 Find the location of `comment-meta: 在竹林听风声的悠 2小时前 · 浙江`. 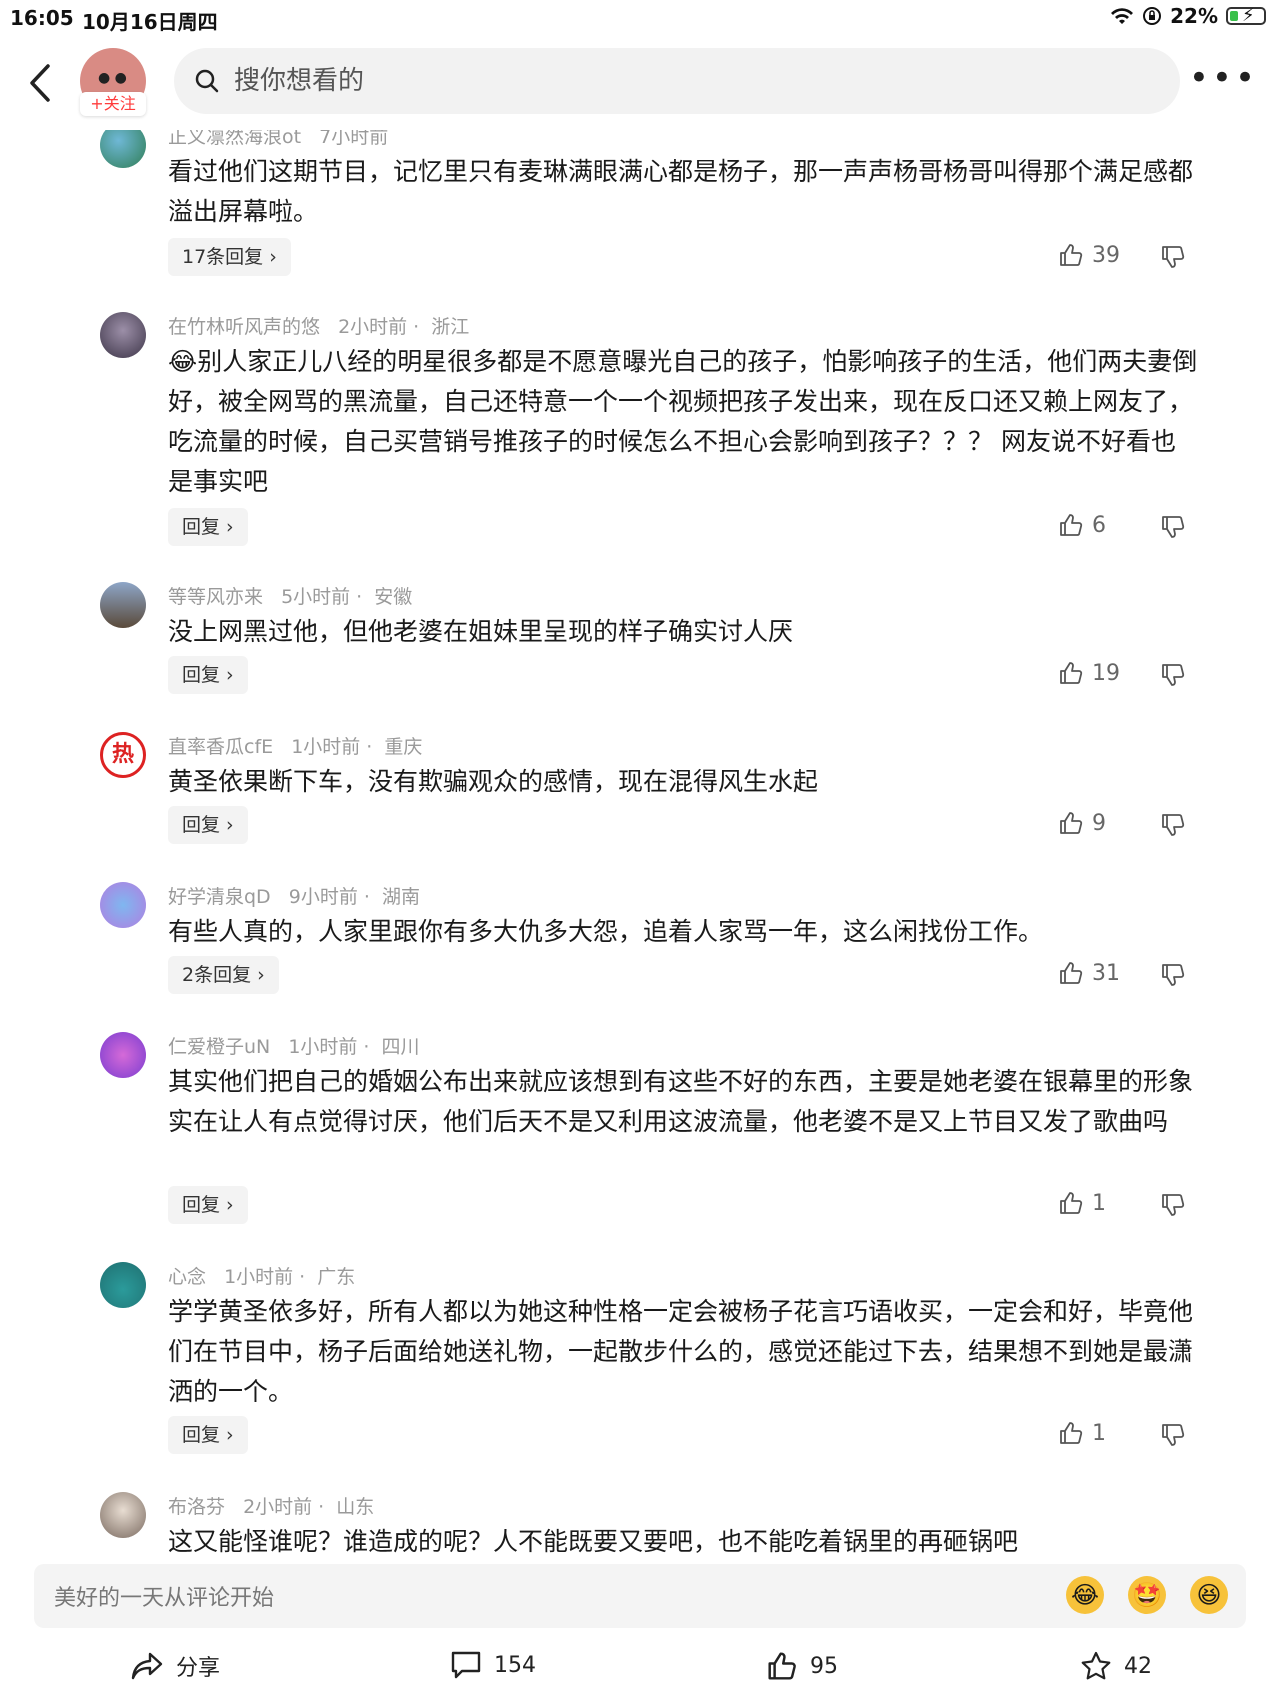

comment-meta: 在竹林听风声的悠 2小时前 · 浙江 is located at coordinates (319, 327).